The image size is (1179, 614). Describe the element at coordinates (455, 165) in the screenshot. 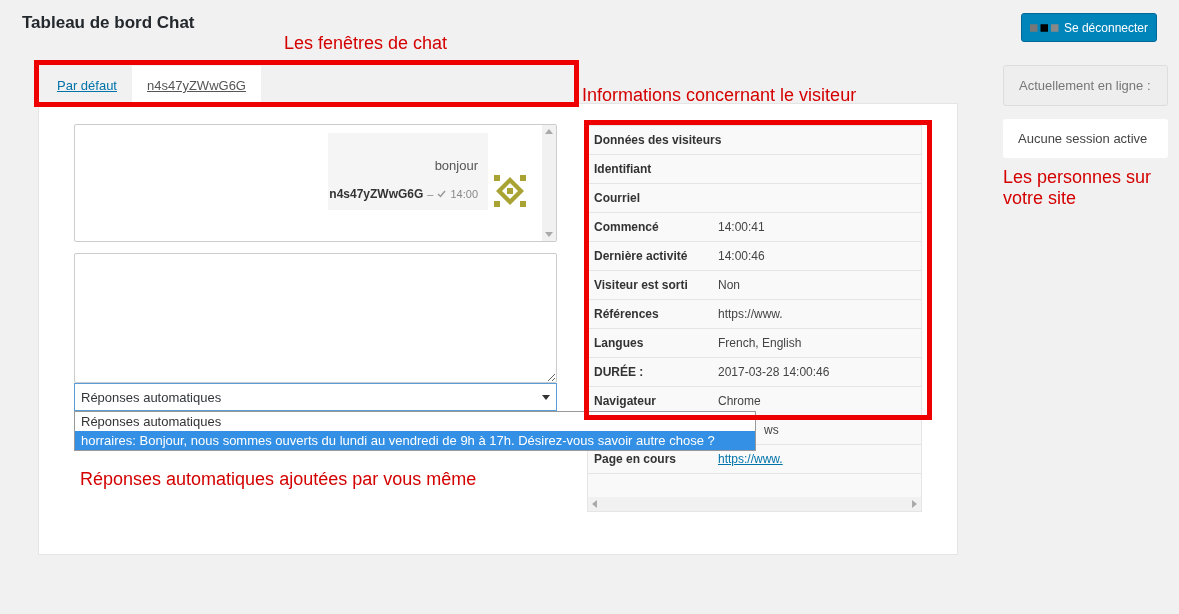

I see `message-text: bonjour` at that location.